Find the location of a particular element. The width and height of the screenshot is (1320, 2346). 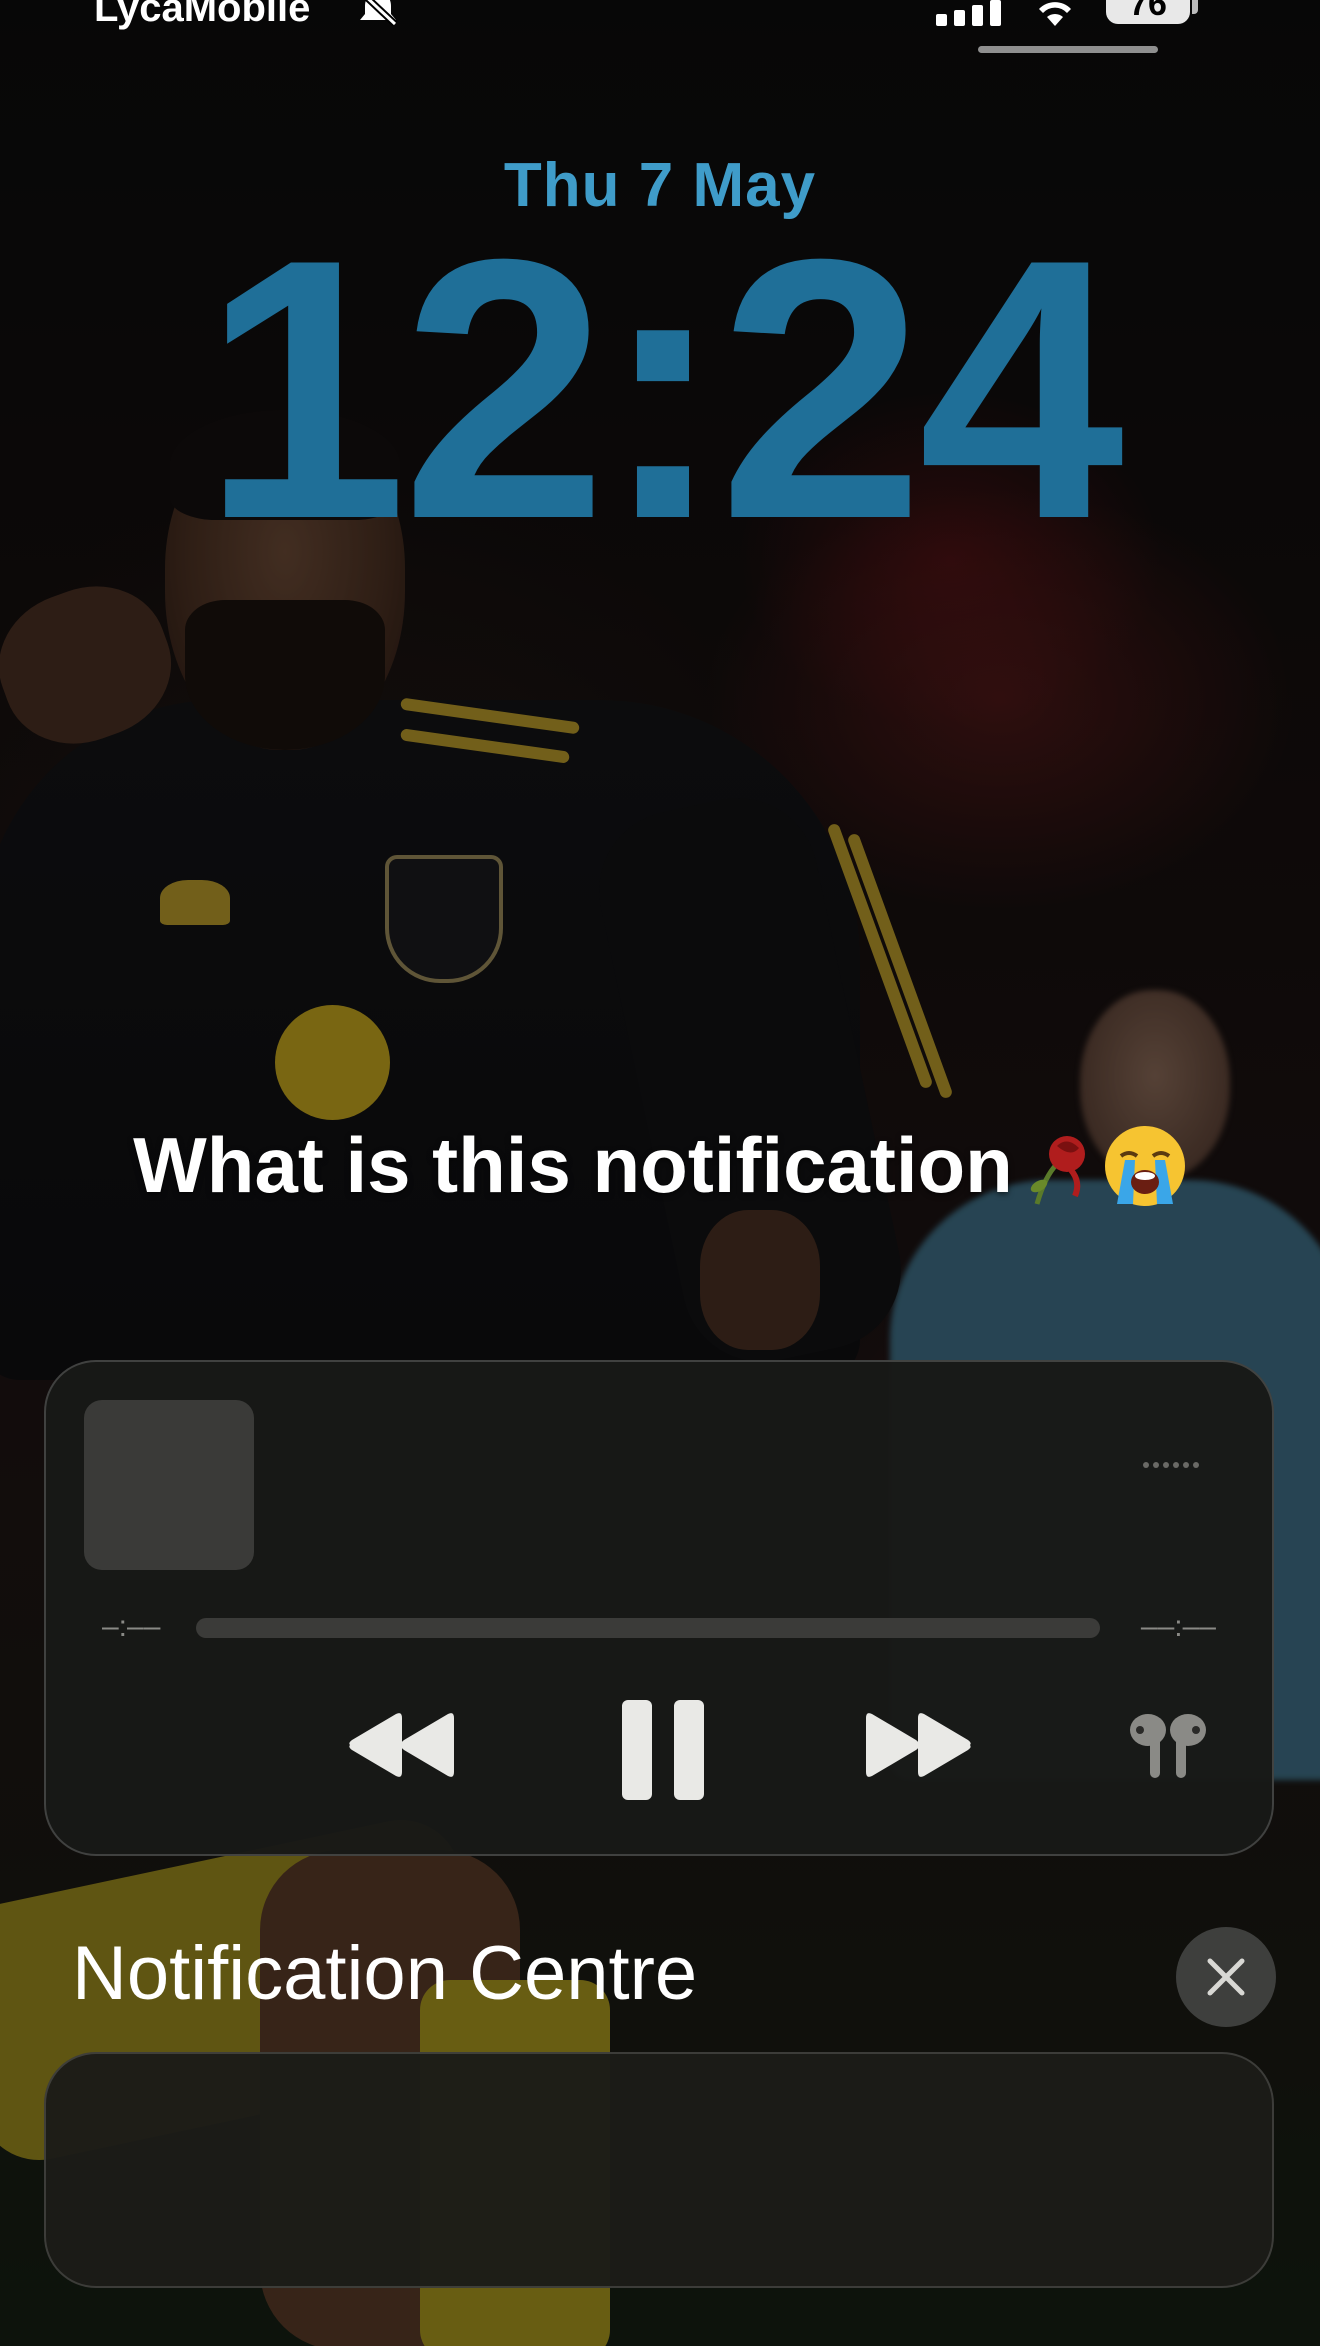

elapsed-time: –:–– is located at coordinates (131, 1626).